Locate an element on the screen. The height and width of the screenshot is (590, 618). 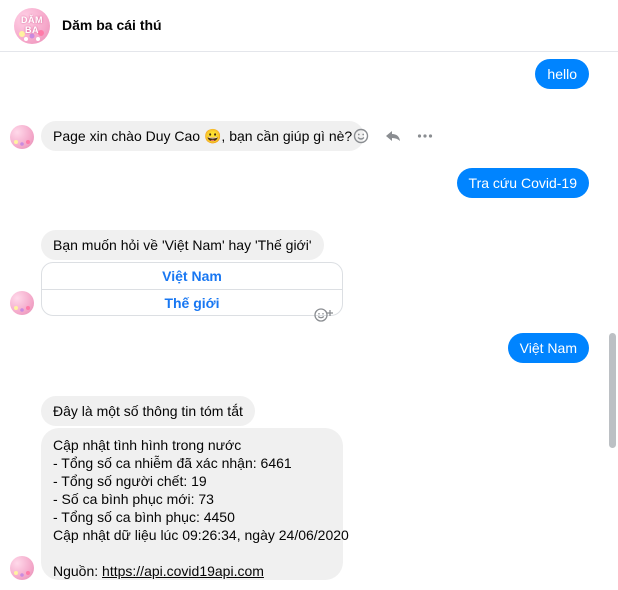
quick-reply-world: Thế giới is located at coordinates (192, 303).